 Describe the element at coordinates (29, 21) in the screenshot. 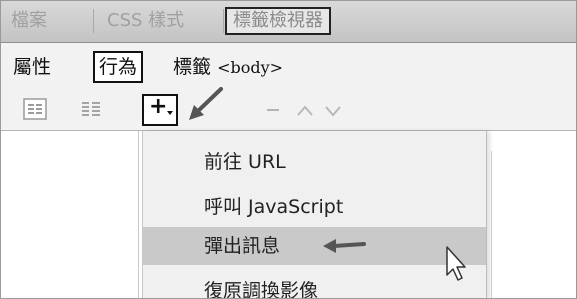

I see `tab-files: 檔案` at that location.